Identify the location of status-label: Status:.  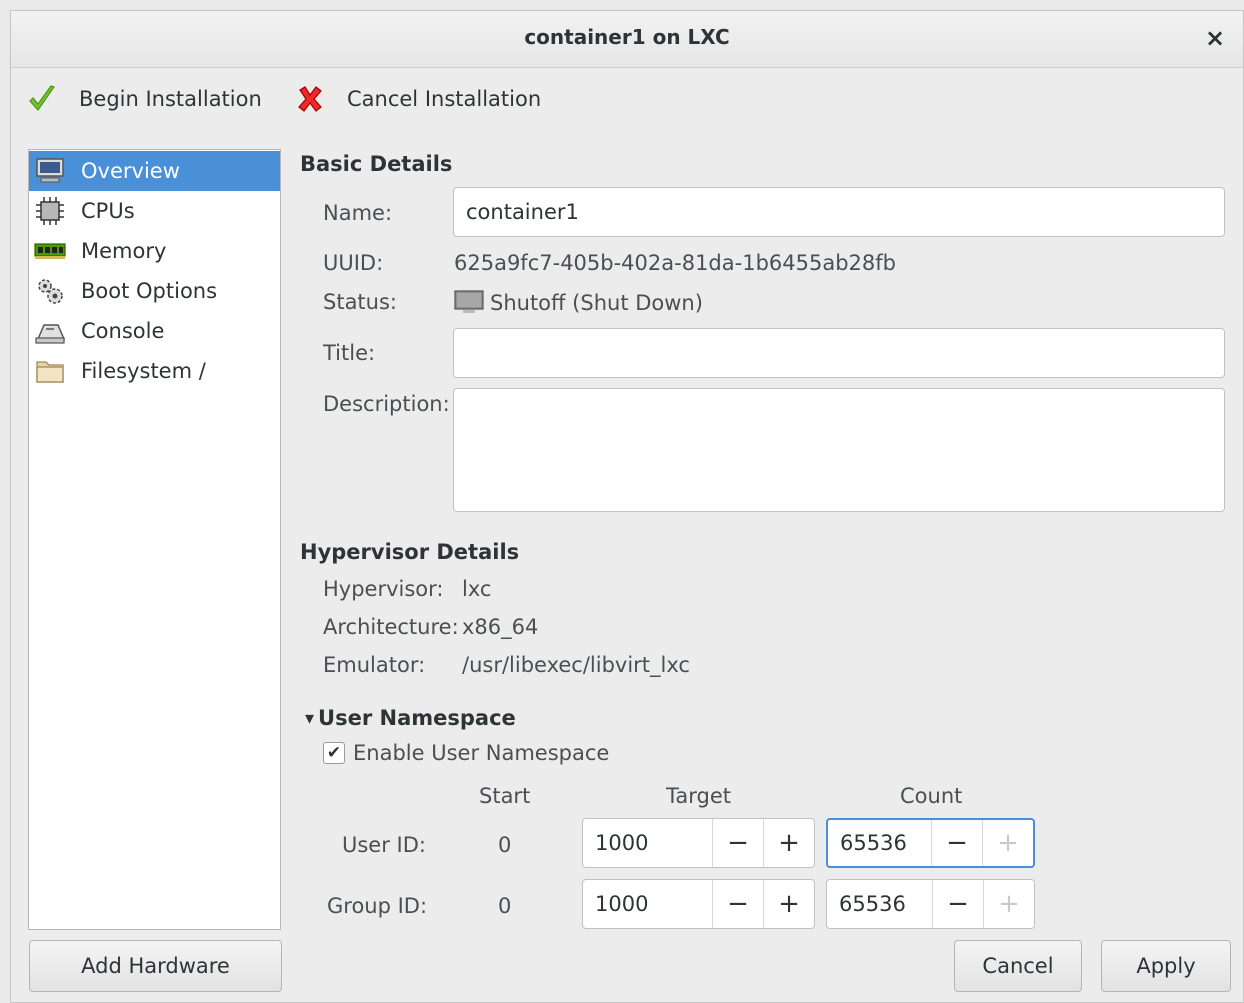
(360, 302).